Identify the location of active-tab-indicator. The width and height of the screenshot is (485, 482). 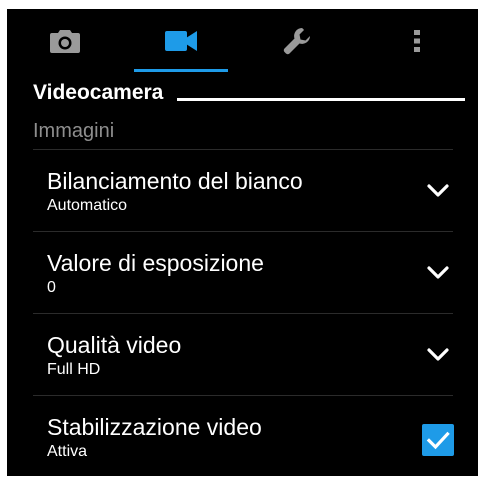
(181, 70).